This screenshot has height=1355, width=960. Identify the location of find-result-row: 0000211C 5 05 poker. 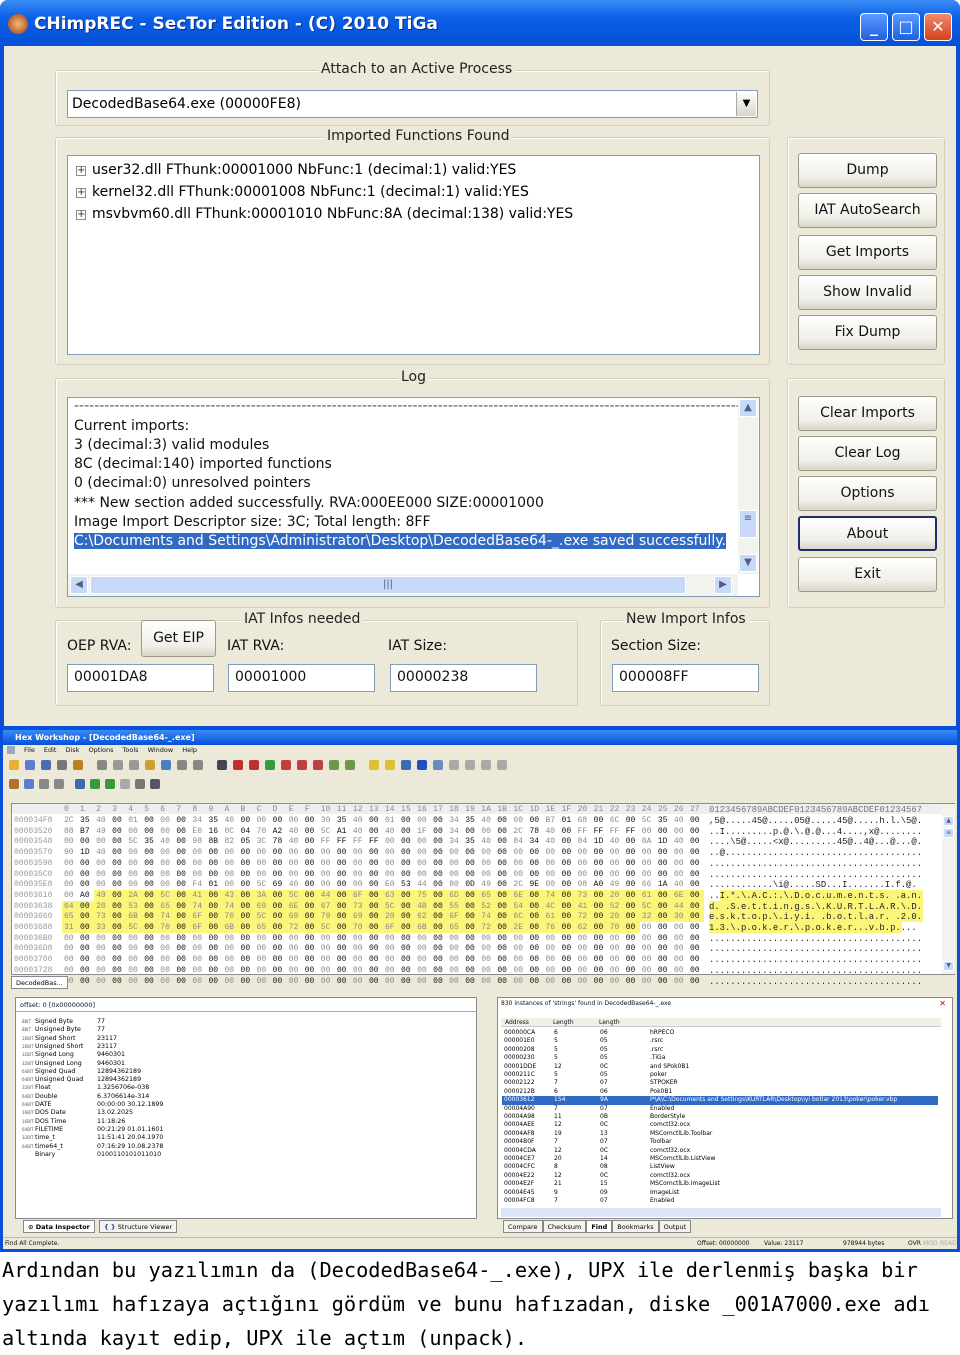
(720, 1075).